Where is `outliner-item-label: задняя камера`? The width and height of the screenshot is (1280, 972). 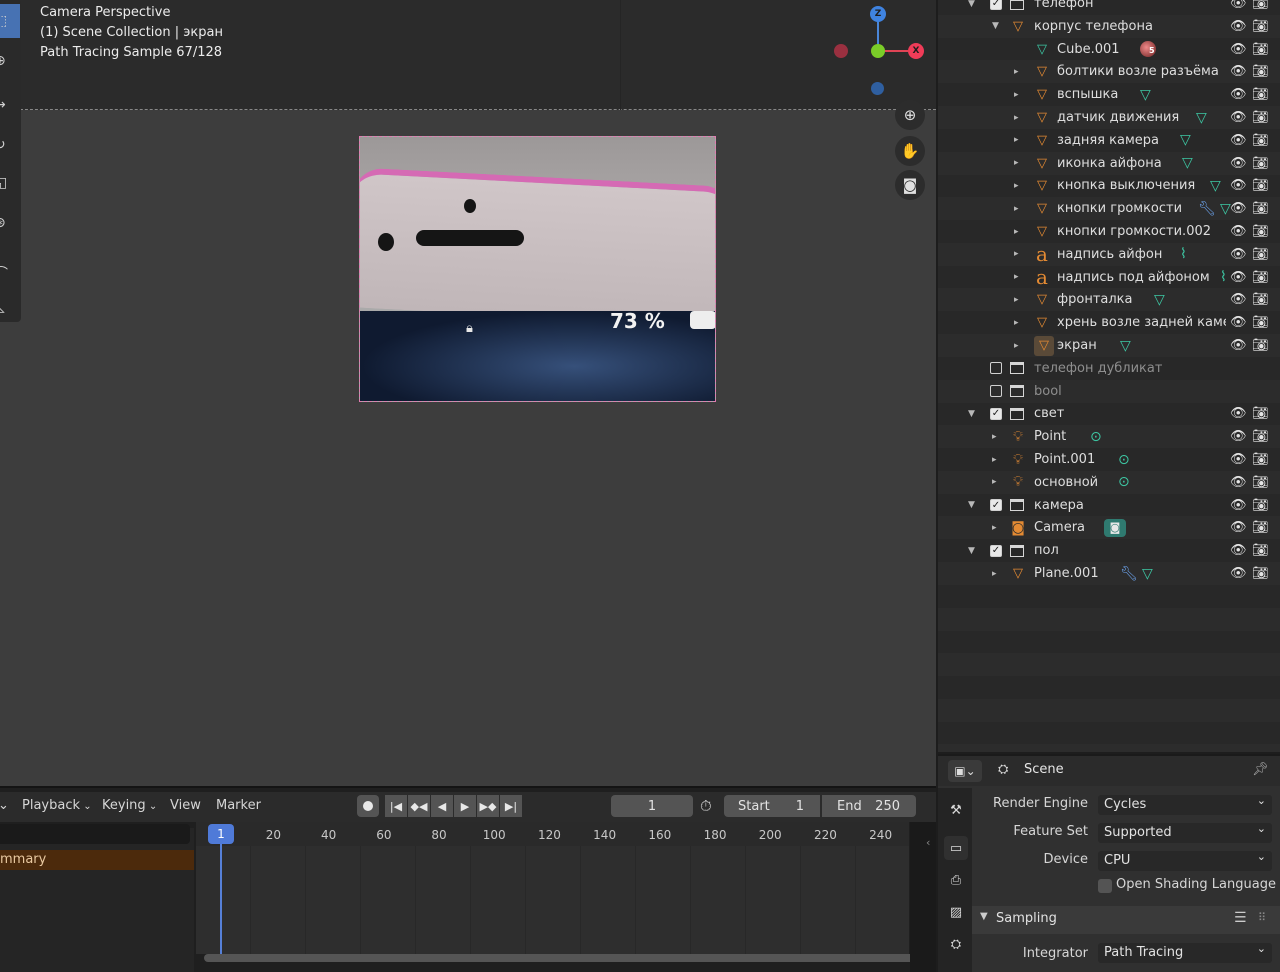 outliner-item-label: задняя камера is located at coordinates (1108, 140).